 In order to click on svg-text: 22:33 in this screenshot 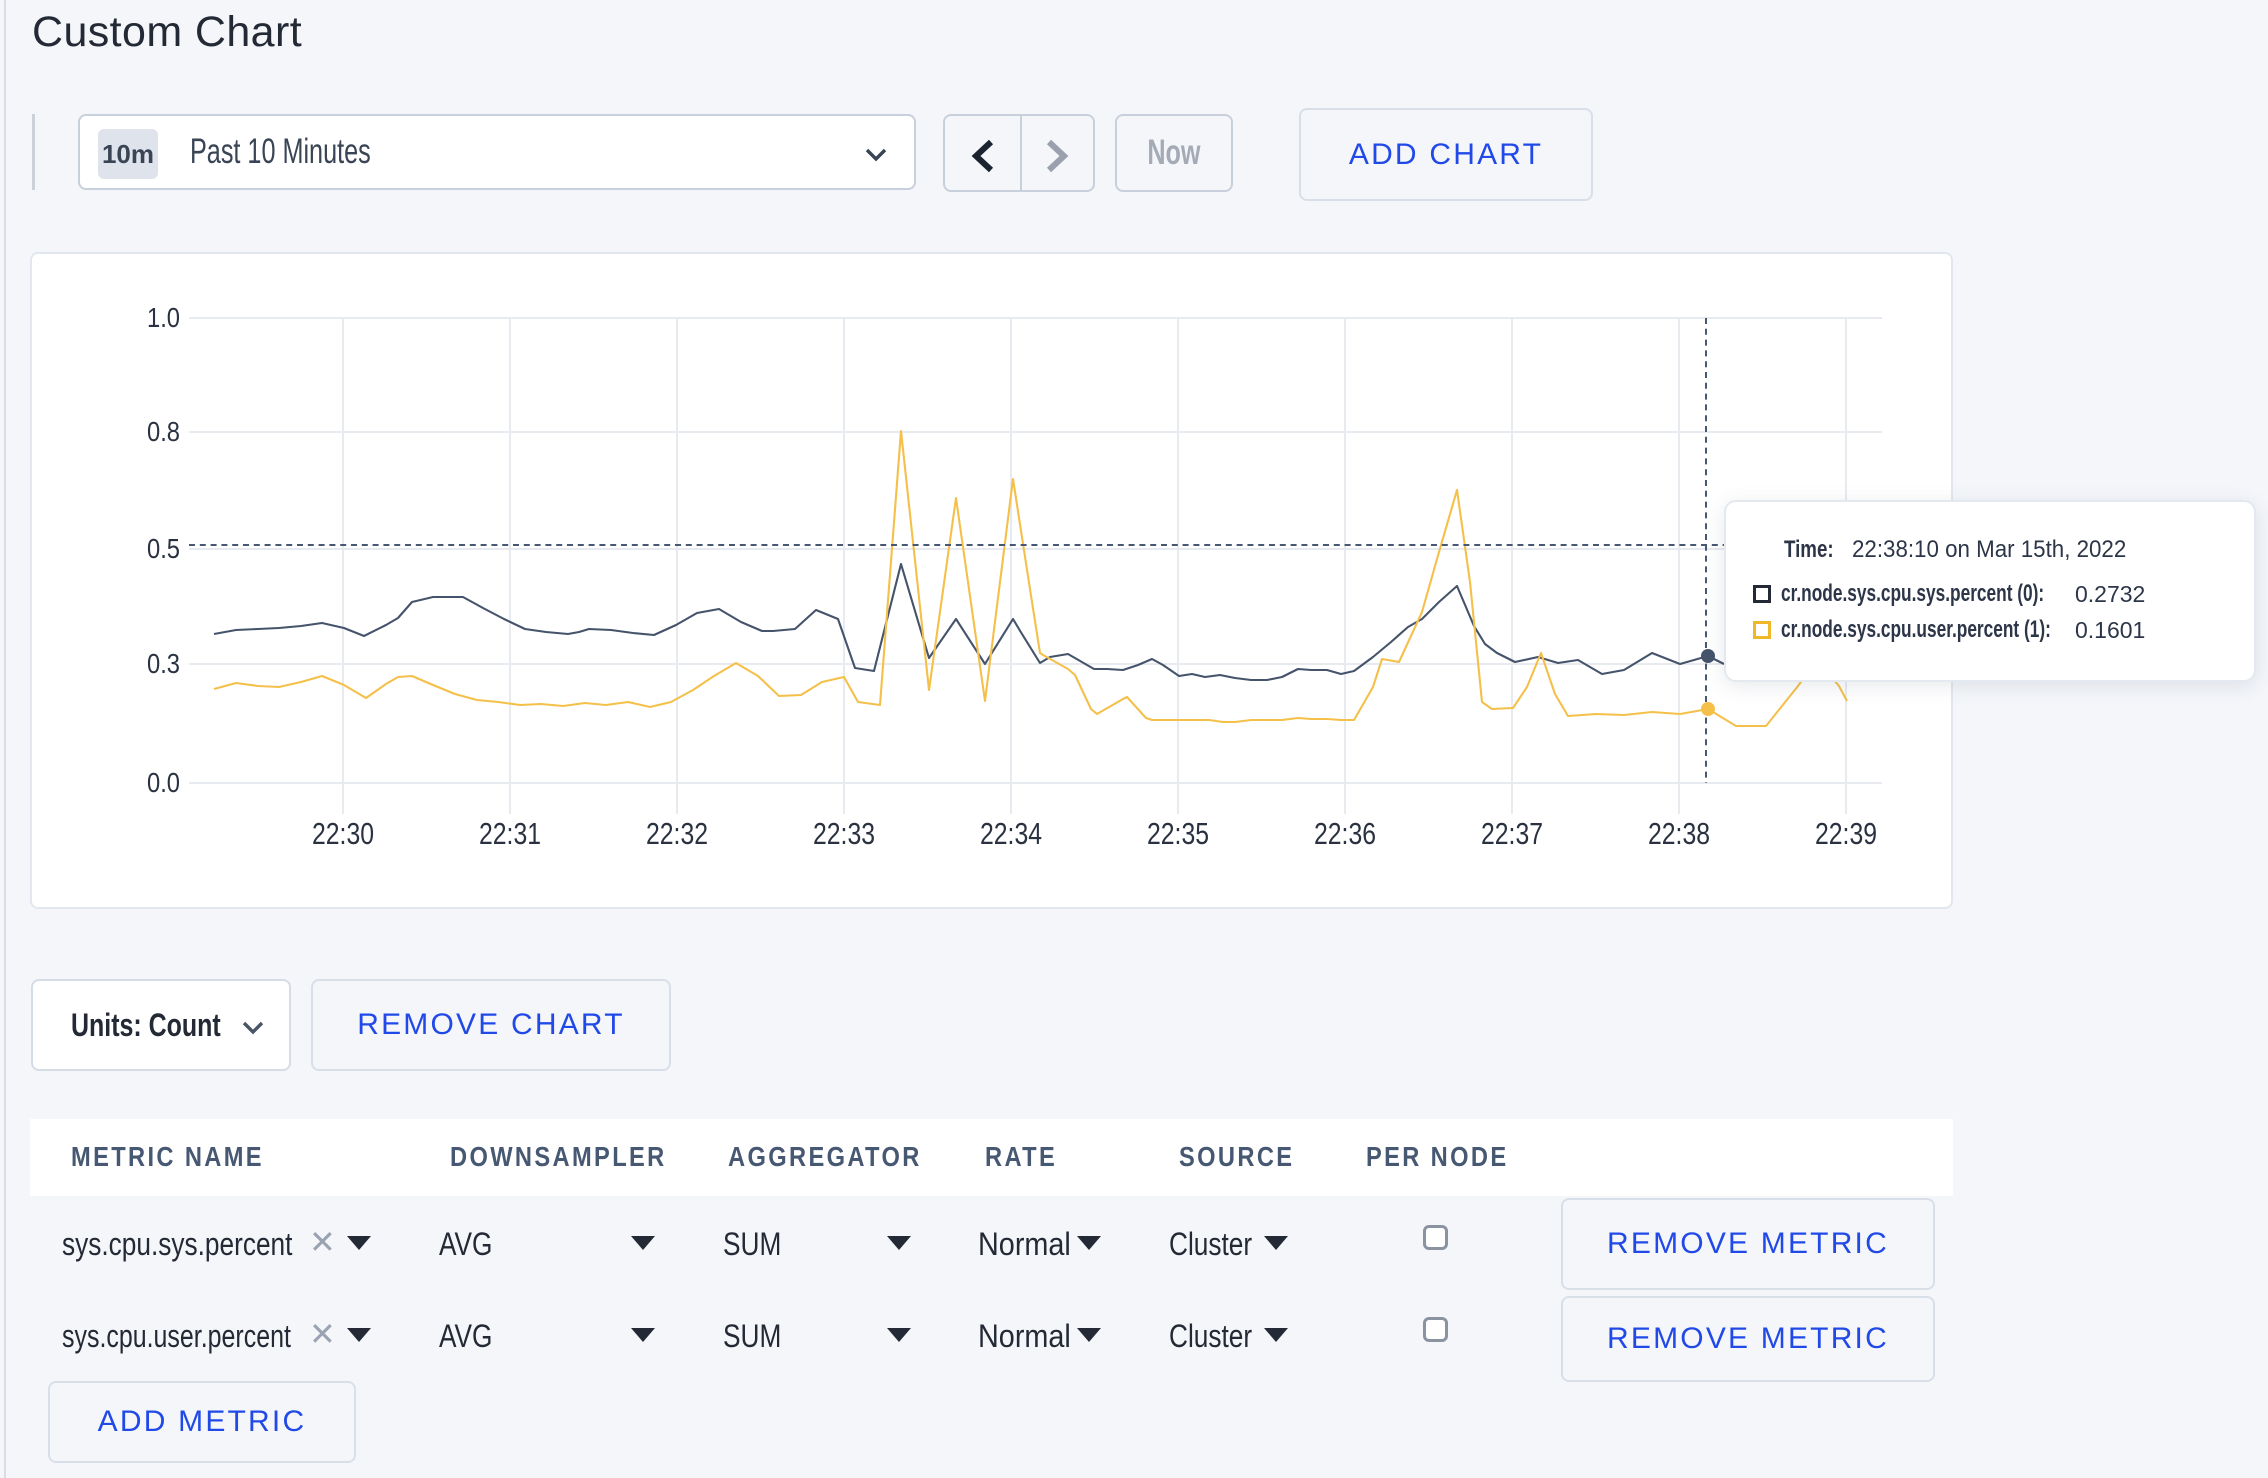, I will do `click(844, 833)`.